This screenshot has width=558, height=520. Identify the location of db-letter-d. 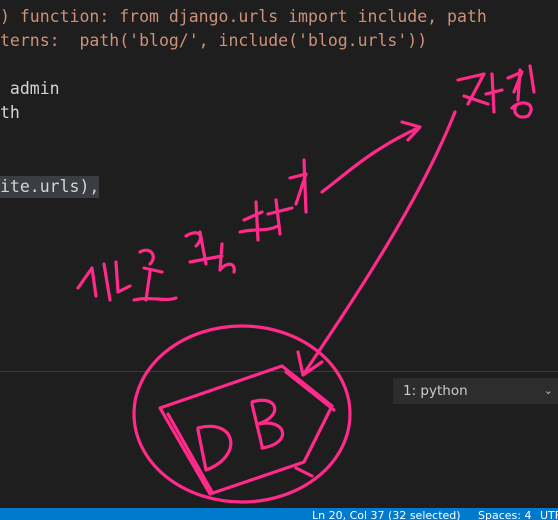
(214, 448).